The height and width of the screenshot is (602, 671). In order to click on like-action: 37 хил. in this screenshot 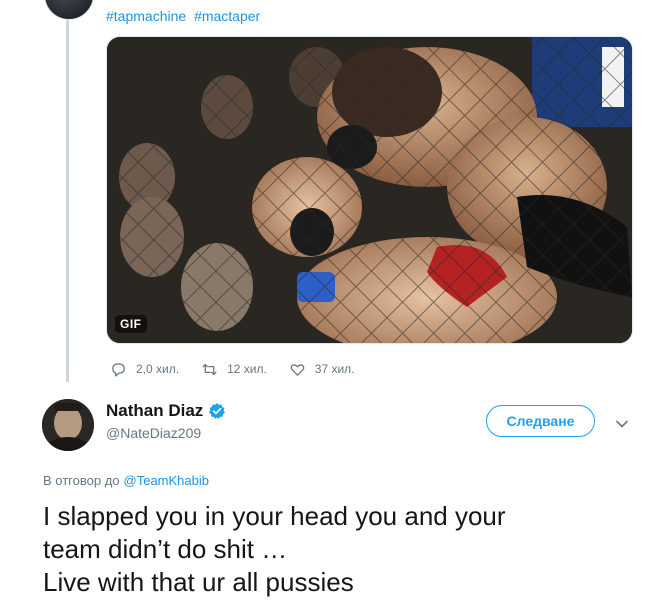, I will do `click(322, 369)`.